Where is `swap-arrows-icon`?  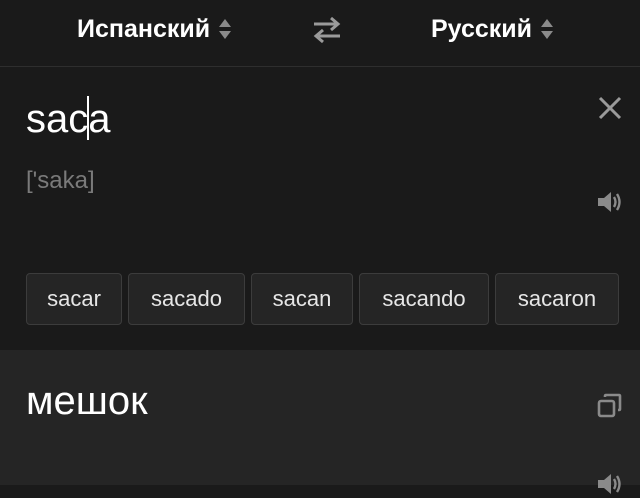
swap-arrows-icon is located at coordinates (327, 30).